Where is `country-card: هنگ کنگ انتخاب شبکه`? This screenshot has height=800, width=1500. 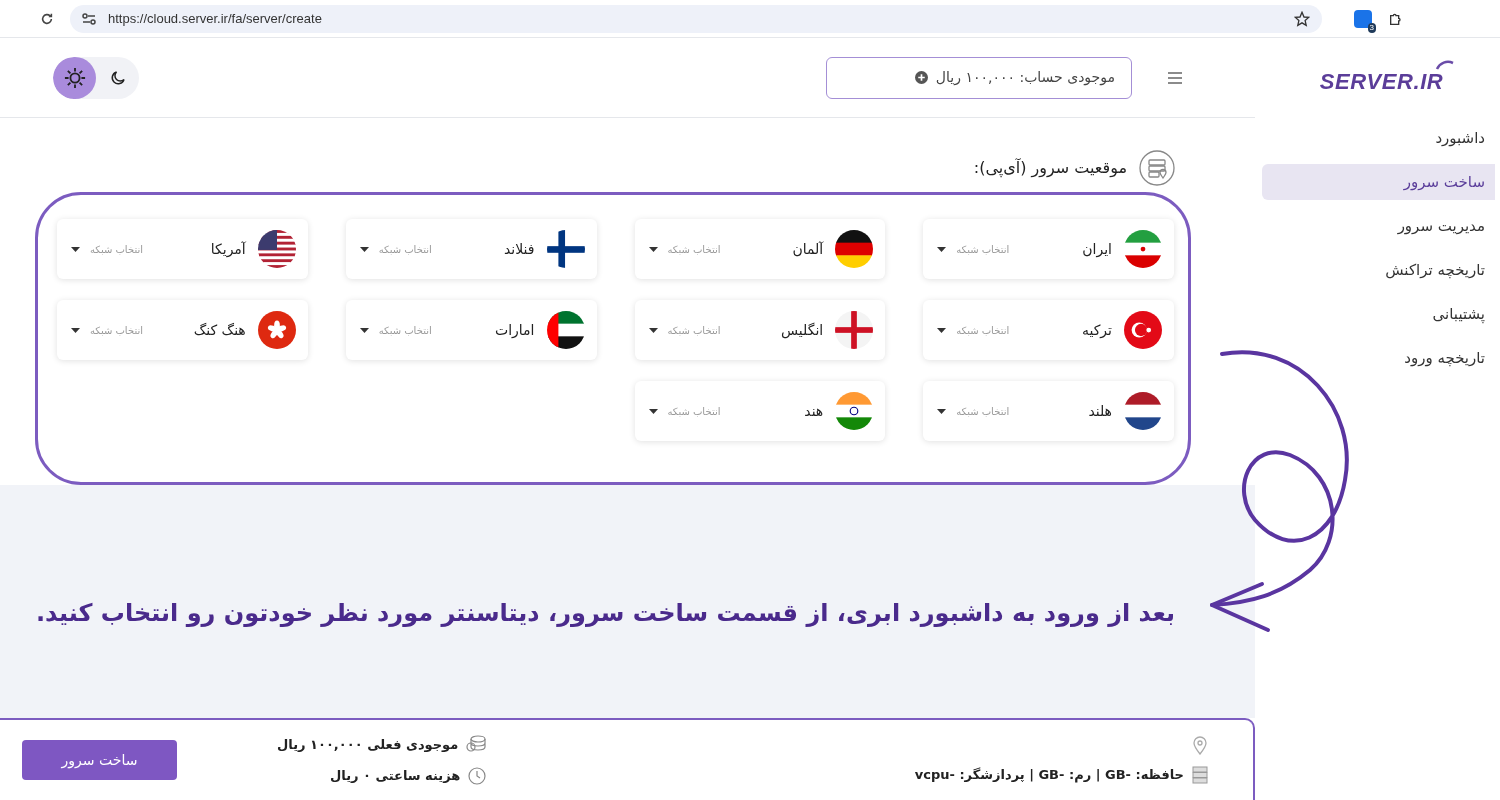 country-card: هنگ کنگ انتخاب شبکه is located at coordinates (182, 330).